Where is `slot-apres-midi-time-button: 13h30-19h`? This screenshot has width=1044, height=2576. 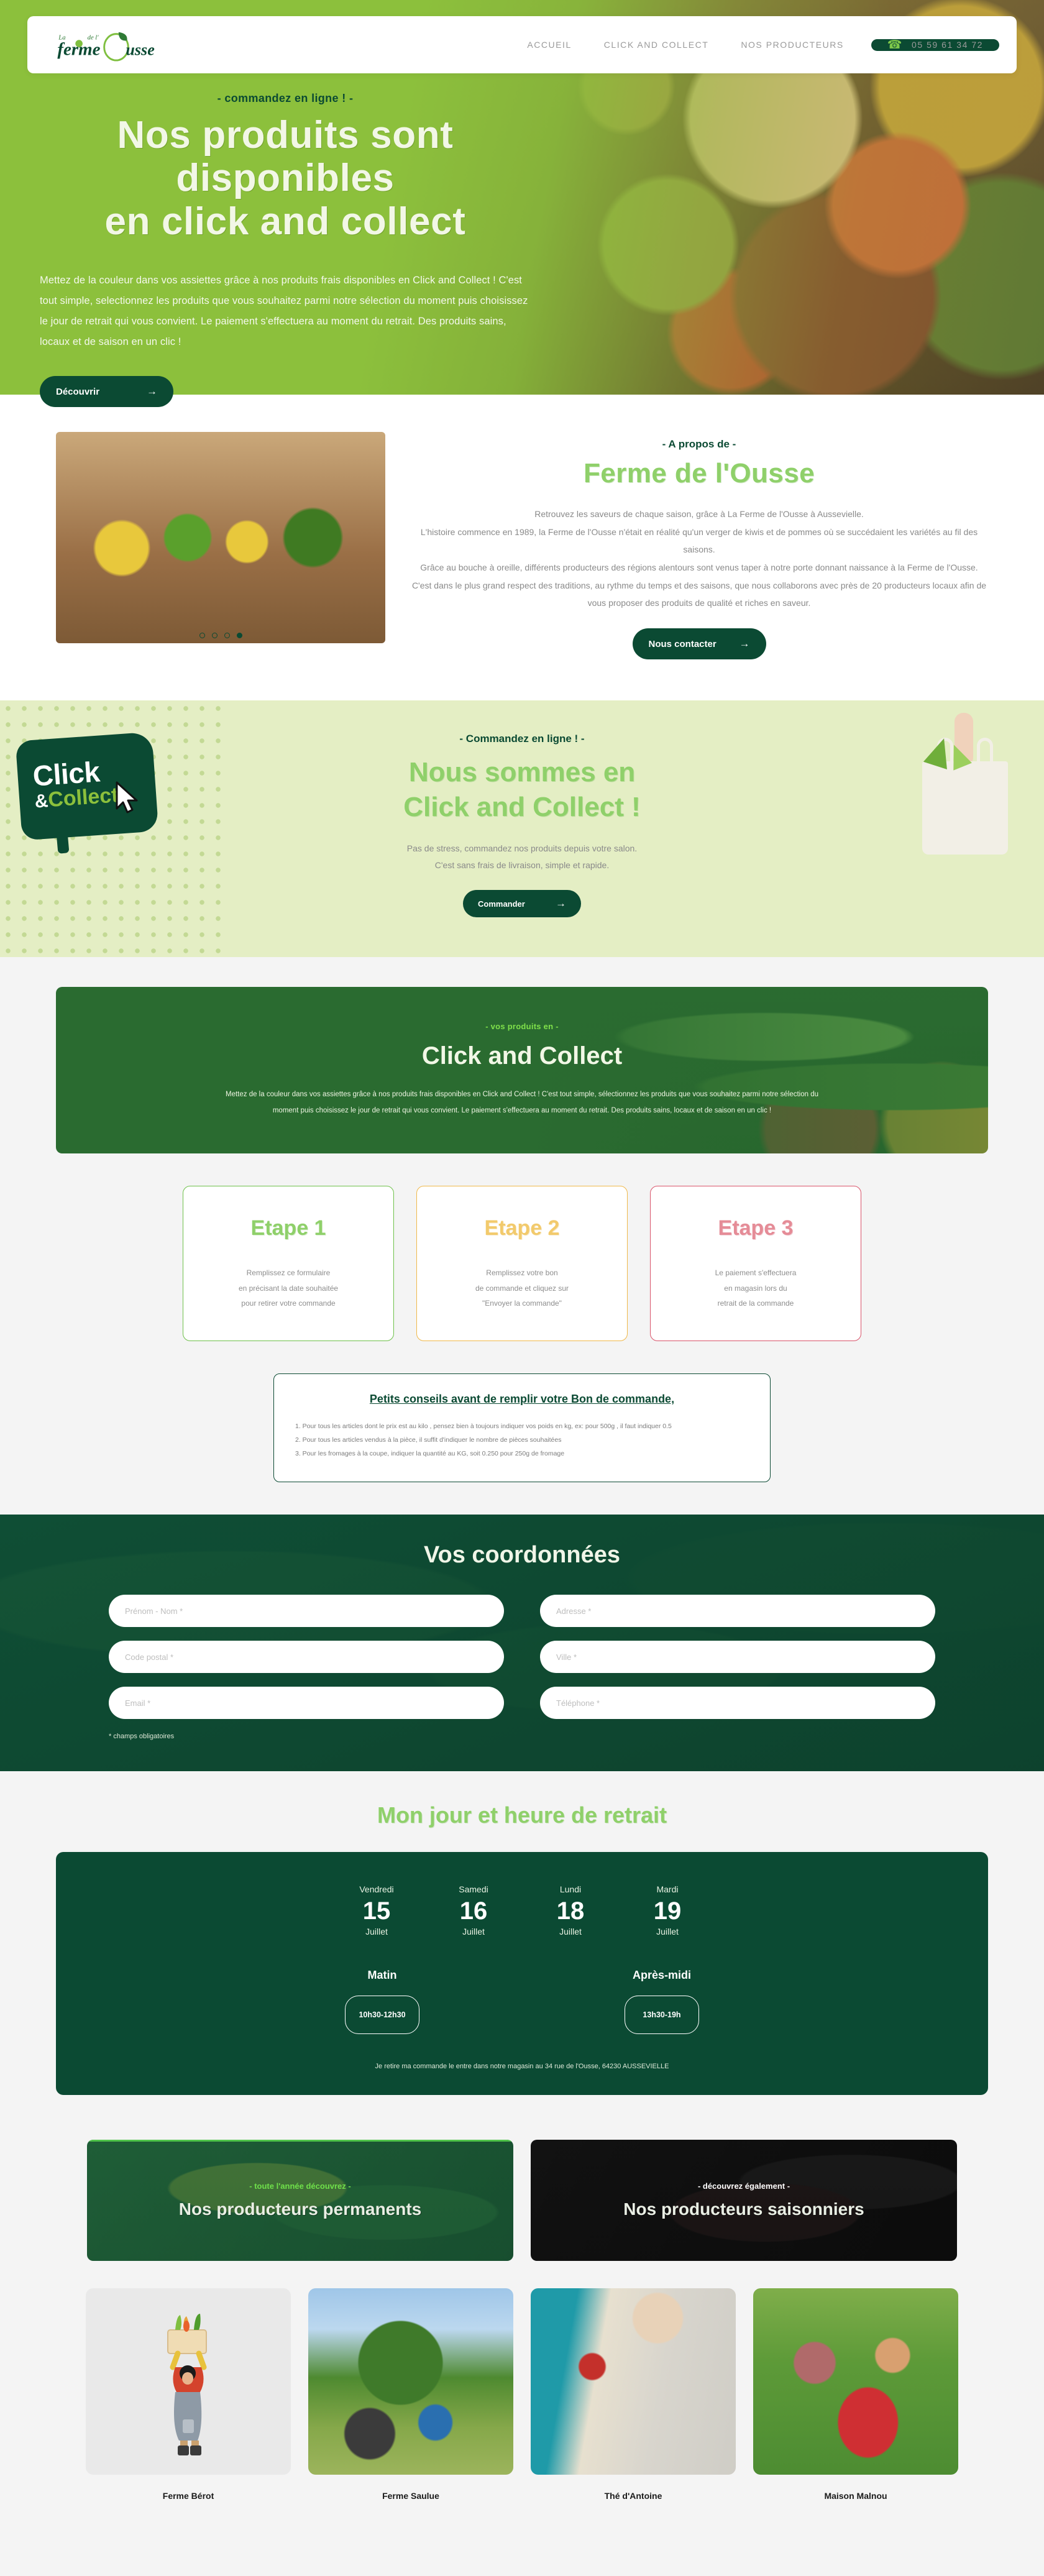 slot-apres-midi-time-button: 13h30-19h is located at coordinates (662, 2015).